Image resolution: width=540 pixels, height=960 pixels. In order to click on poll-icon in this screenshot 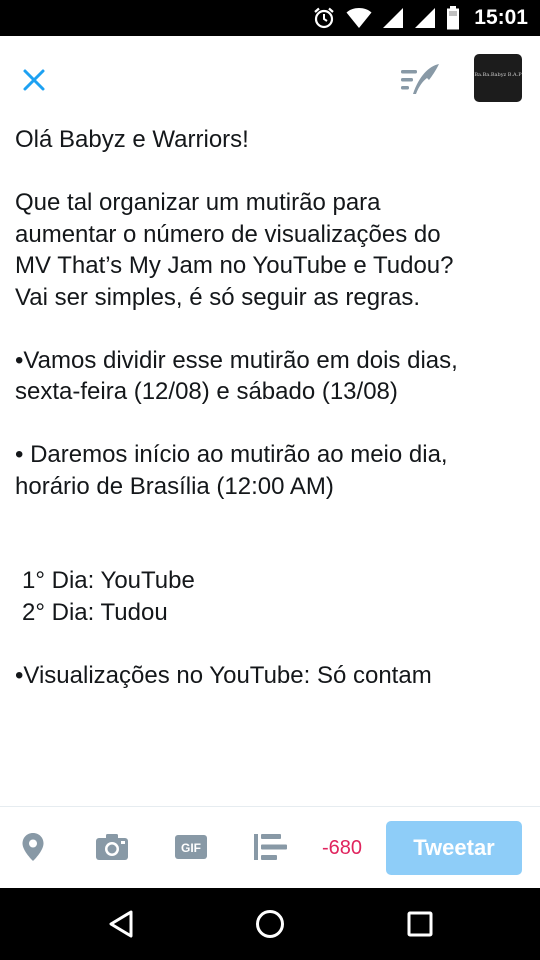, I will do `click(270, 847)`.